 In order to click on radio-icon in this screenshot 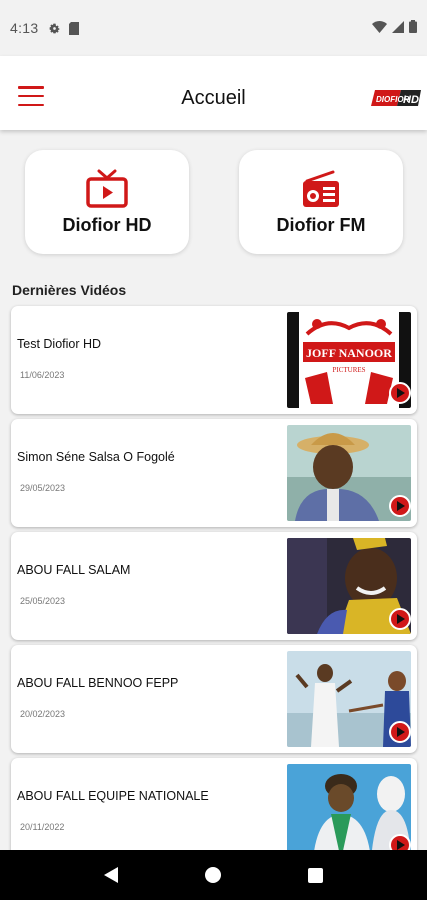, I will do `click(321, 188)`.